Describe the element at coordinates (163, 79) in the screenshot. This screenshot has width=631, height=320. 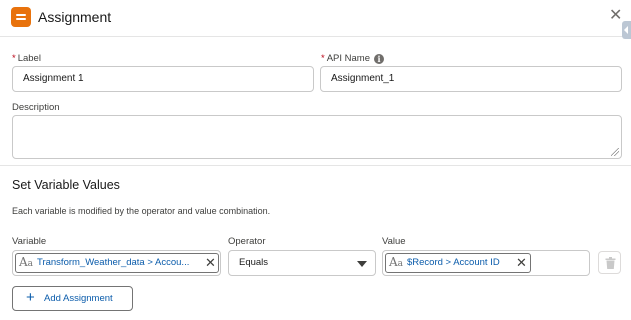
I see `label-input: Assignment 1` at that location.